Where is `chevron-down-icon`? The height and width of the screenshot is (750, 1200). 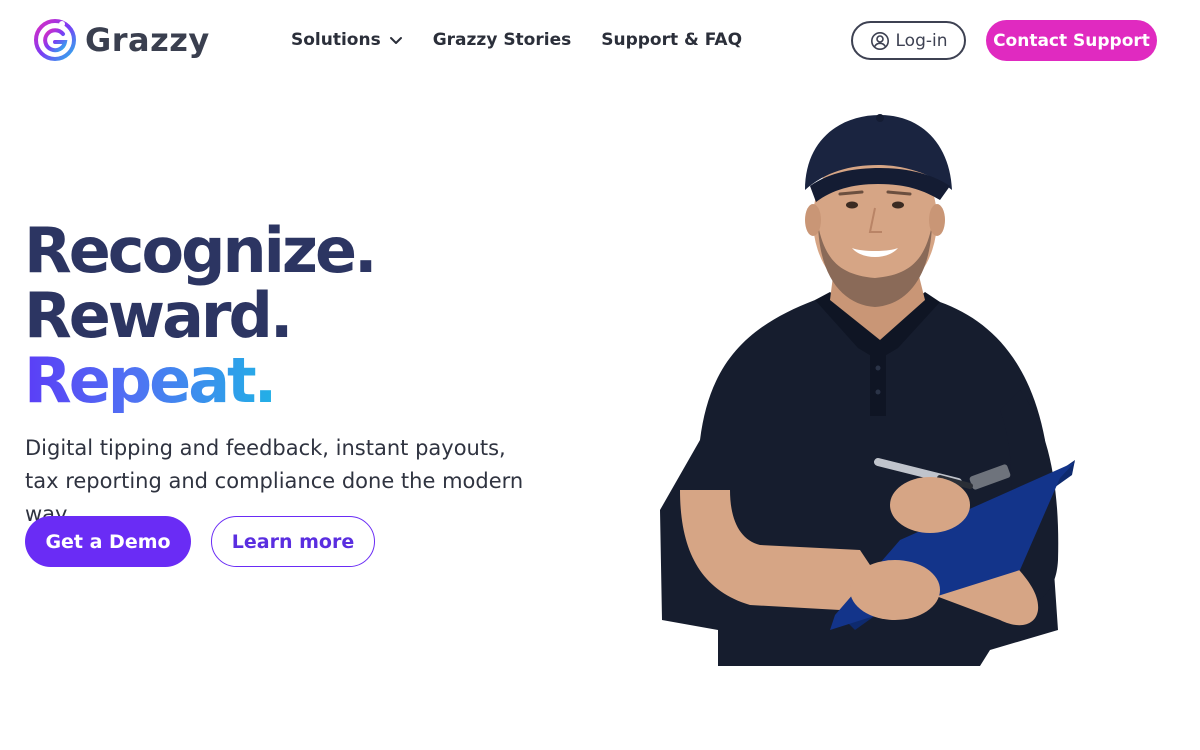 chevron-down-icon is located at coordinates (395, 40).